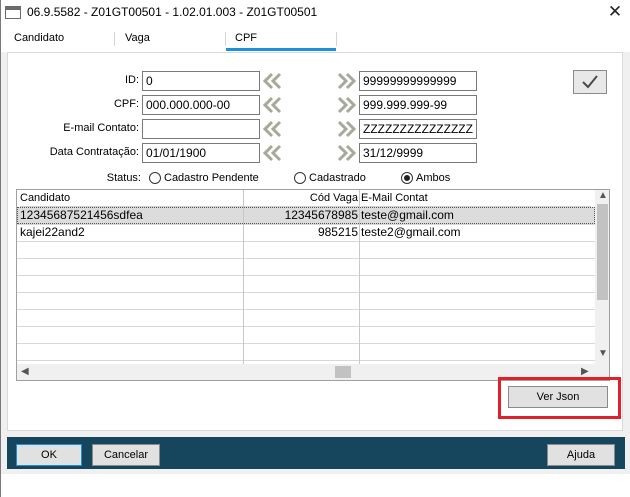  What do you see at coordinates (603, 195) in the screenshot?
I see `scroll-up-icon: ▲` at bounding box center [603, 195].